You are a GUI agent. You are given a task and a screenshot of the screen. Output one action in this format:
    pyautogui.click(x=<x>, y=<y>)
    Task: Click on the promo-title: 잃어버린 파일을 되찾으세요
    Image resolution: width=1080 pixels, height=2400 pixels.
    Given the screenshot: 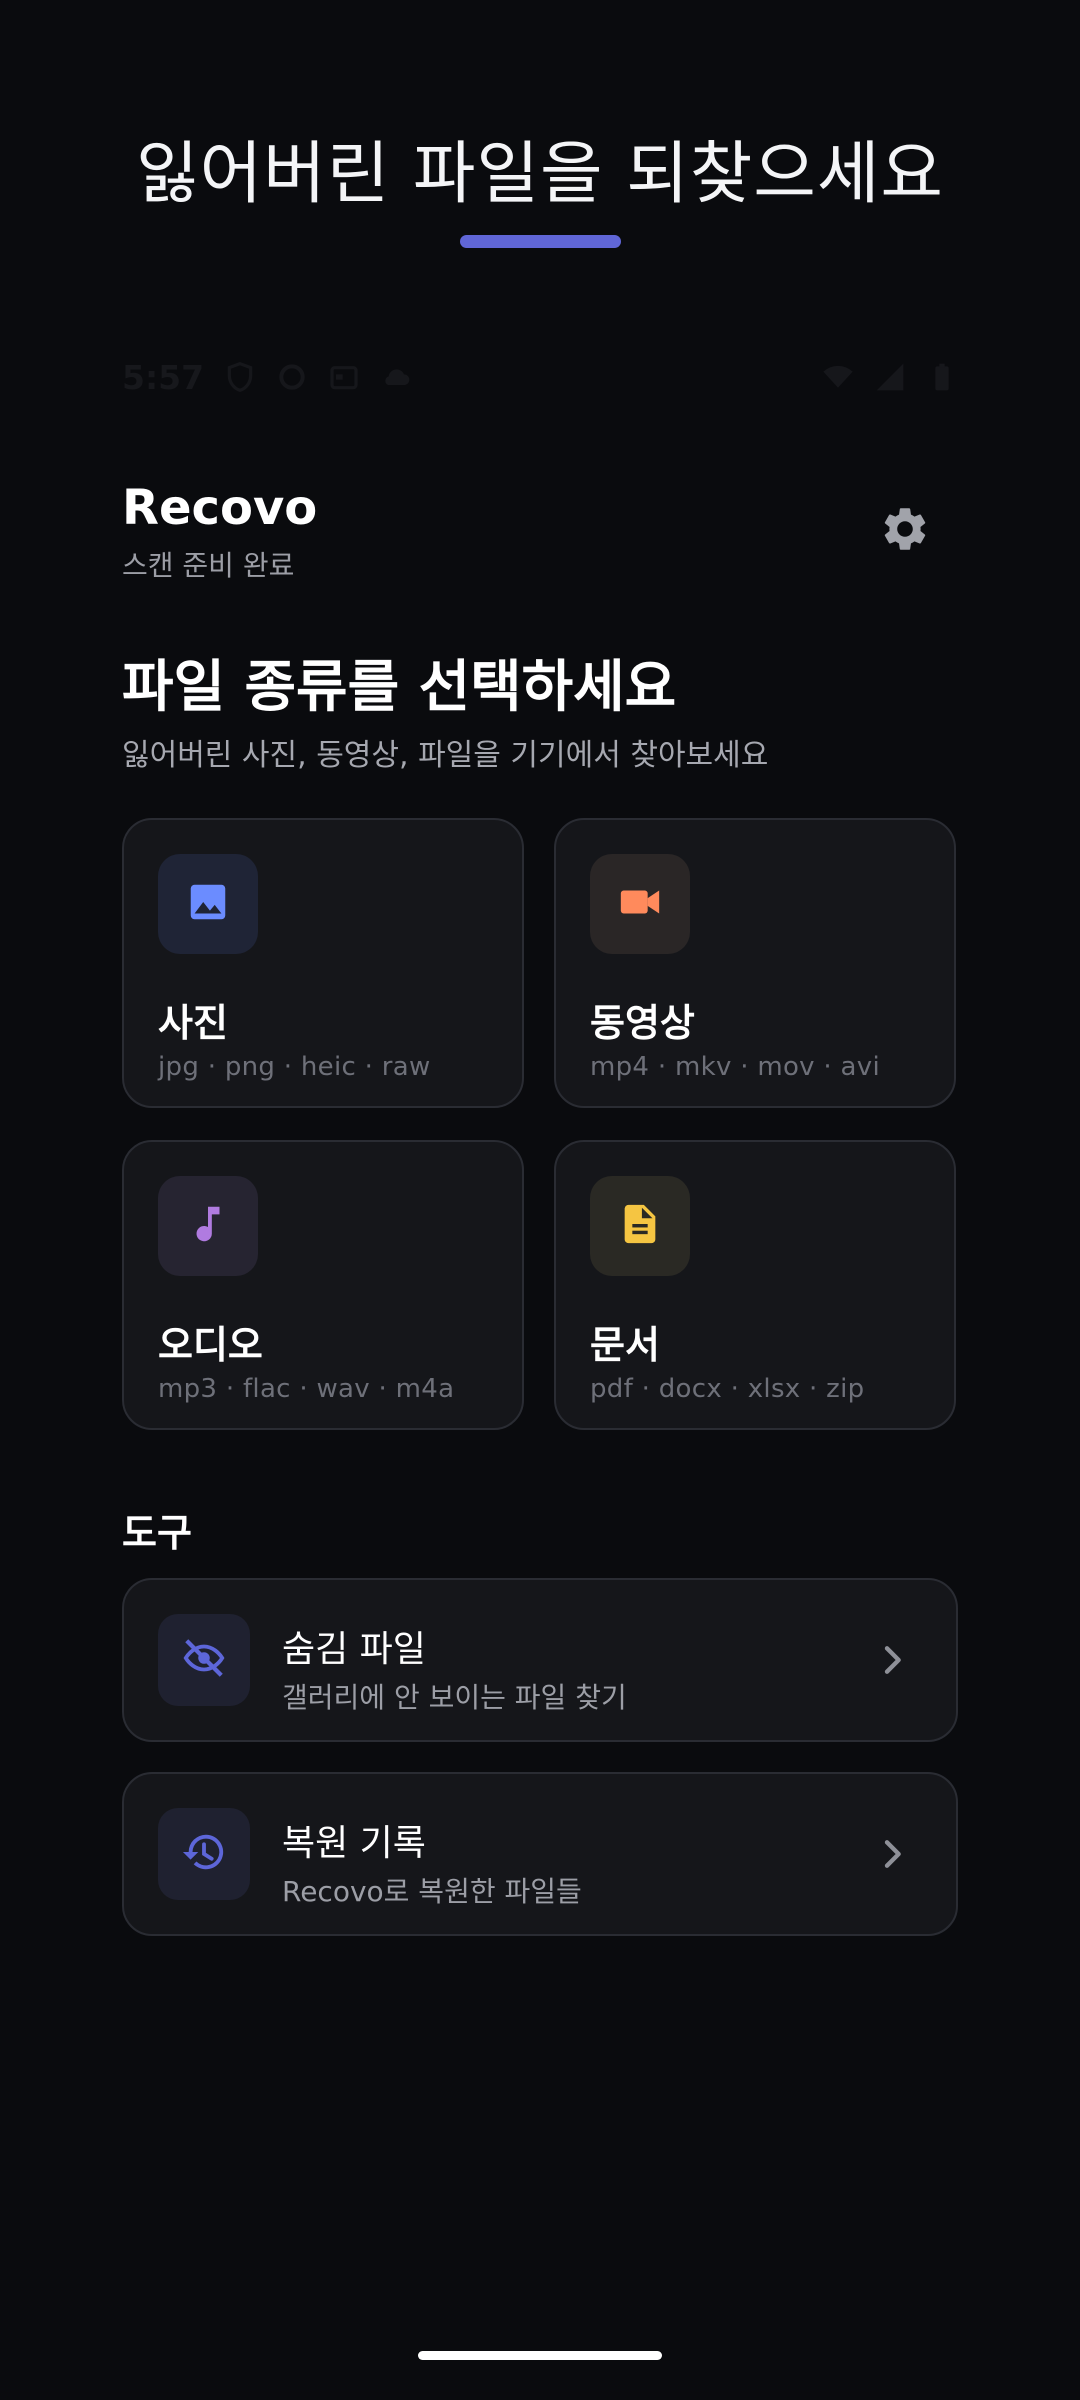 What is the action you would take?
    pyautogui.click(x=540, y=174)
    